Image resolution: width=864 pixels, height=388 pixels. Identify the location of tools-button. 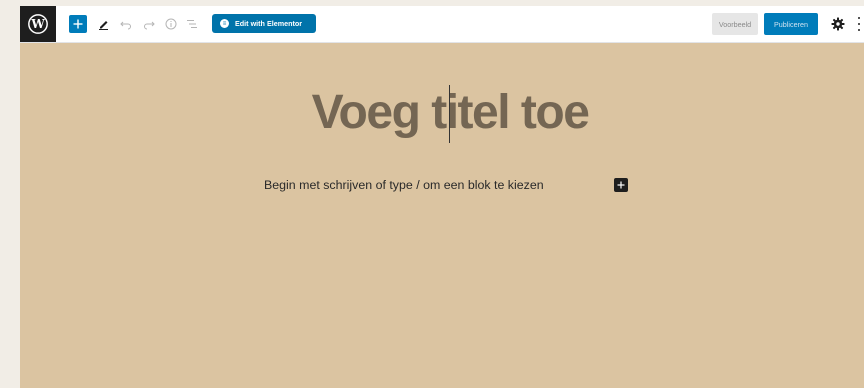
(104, 24).